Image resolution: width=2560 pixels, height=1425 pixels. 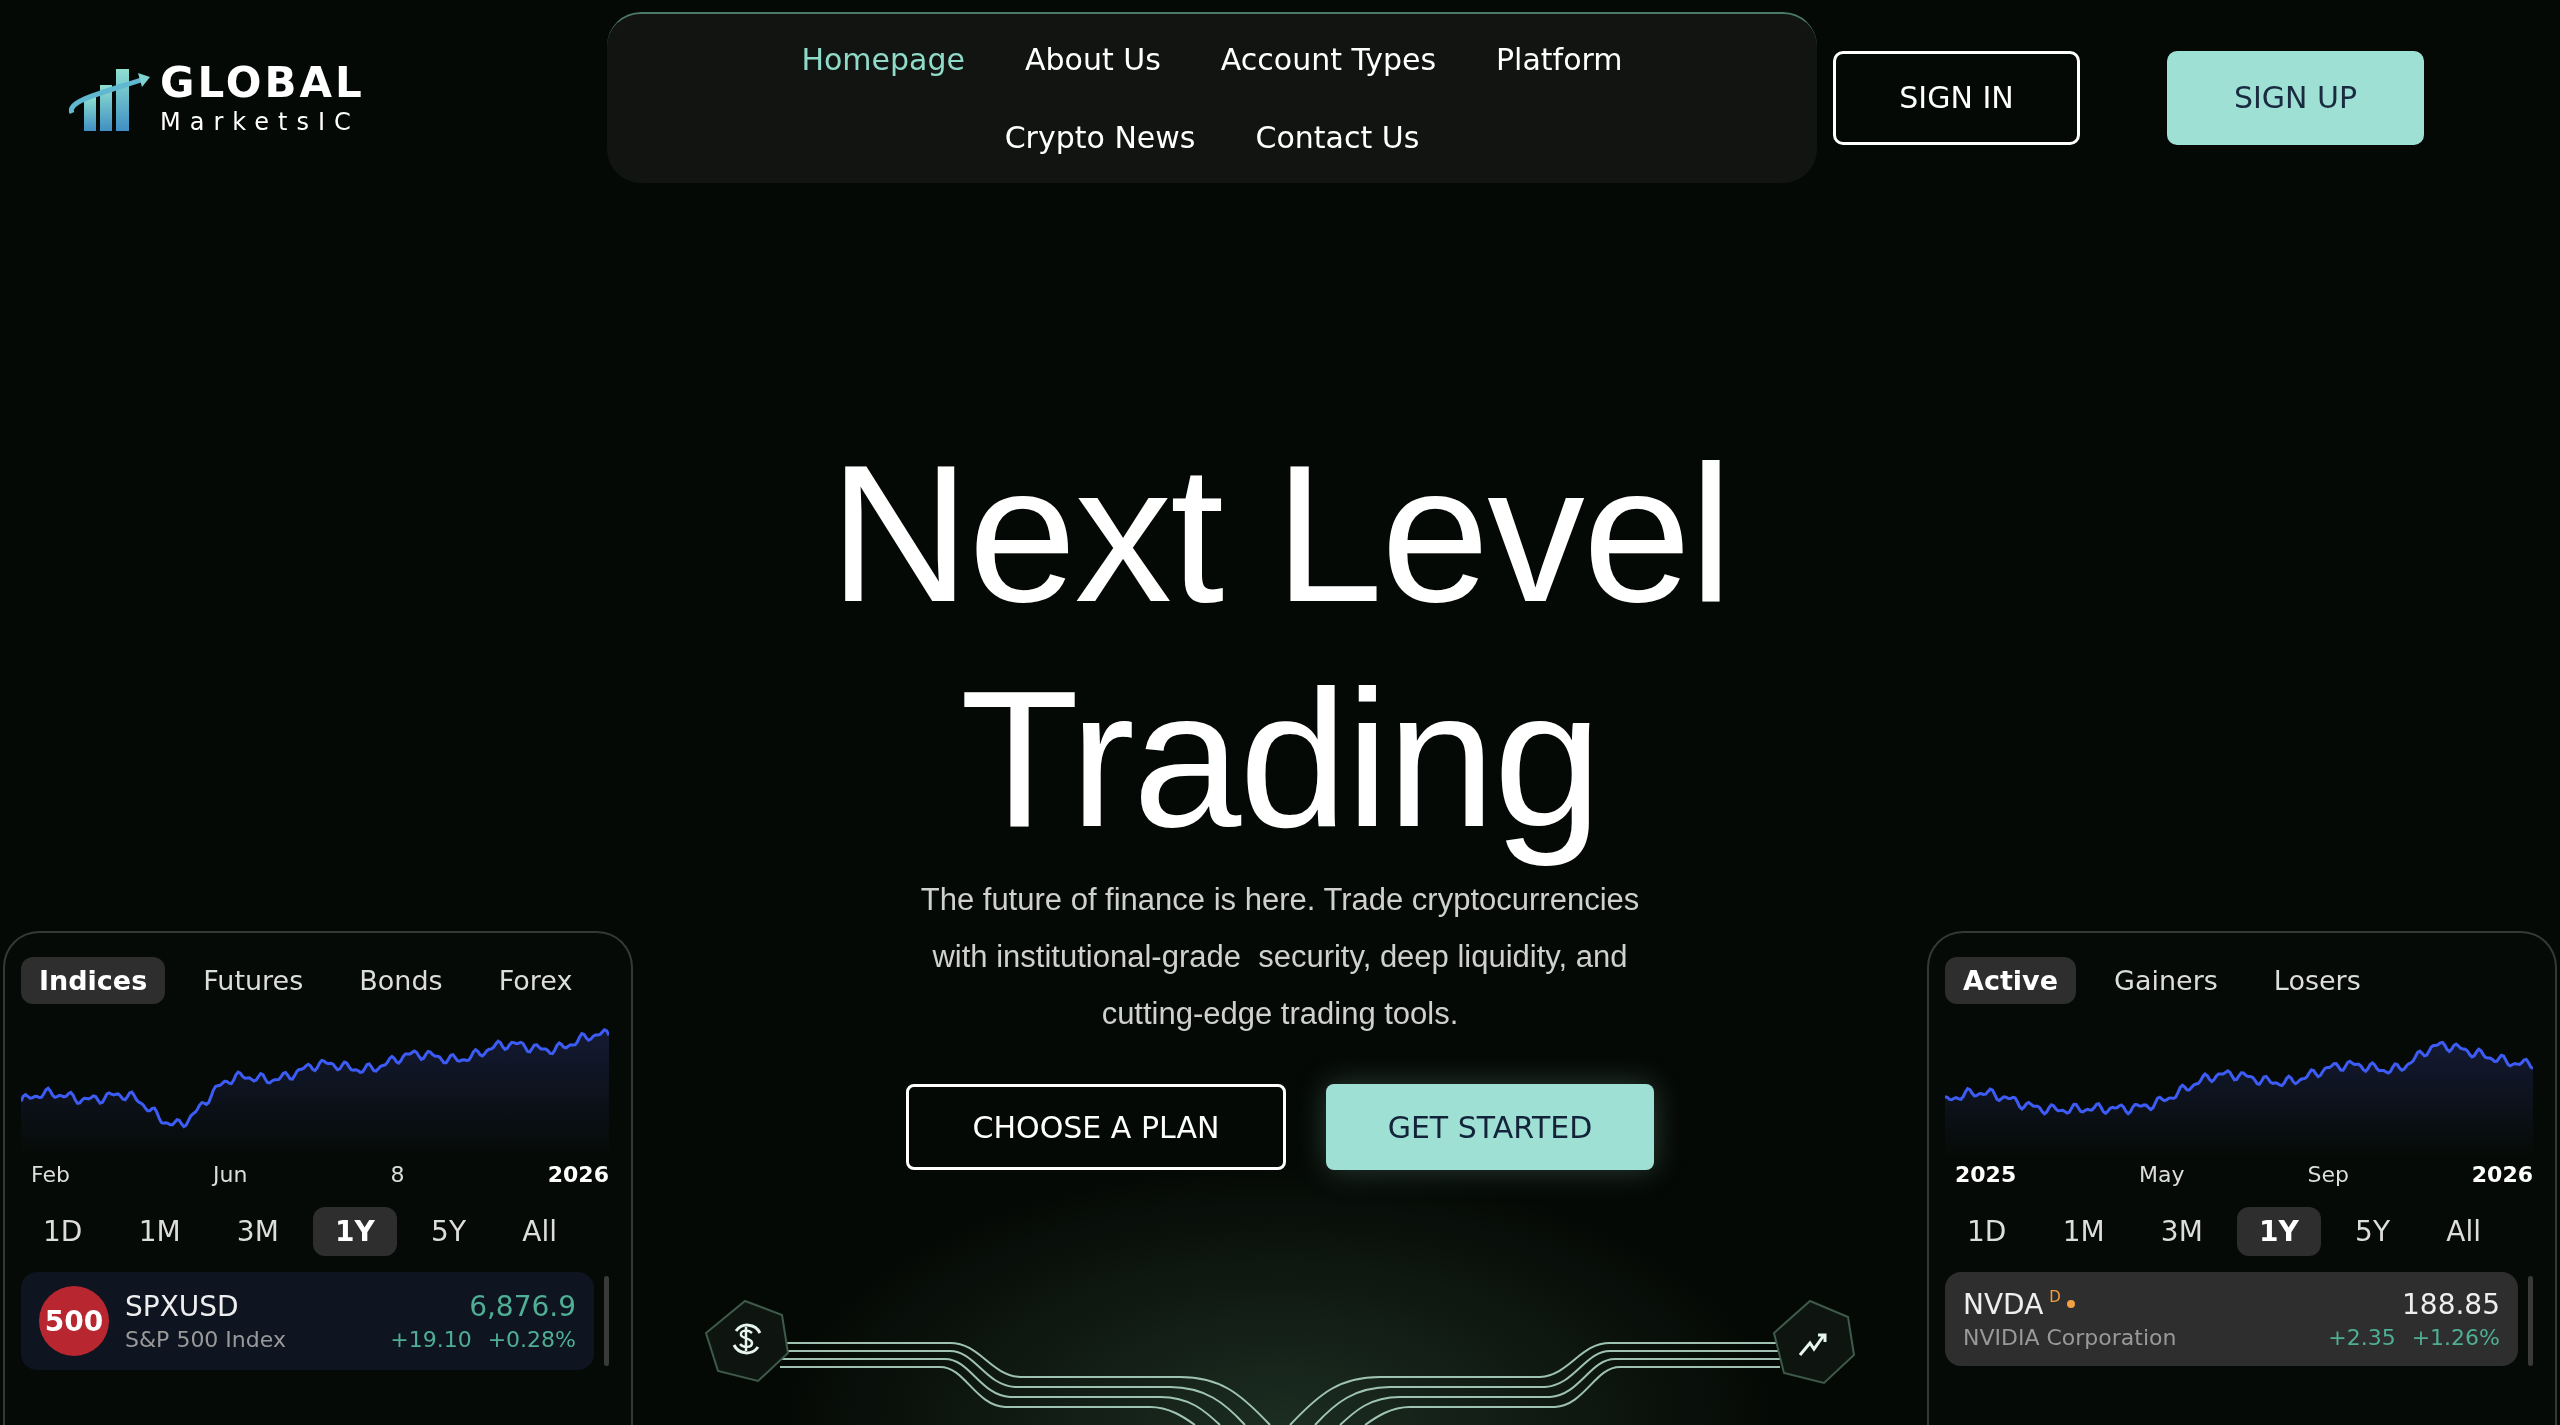 I want to click on quote-change: +2.35, so click(x=2362, y=1337).